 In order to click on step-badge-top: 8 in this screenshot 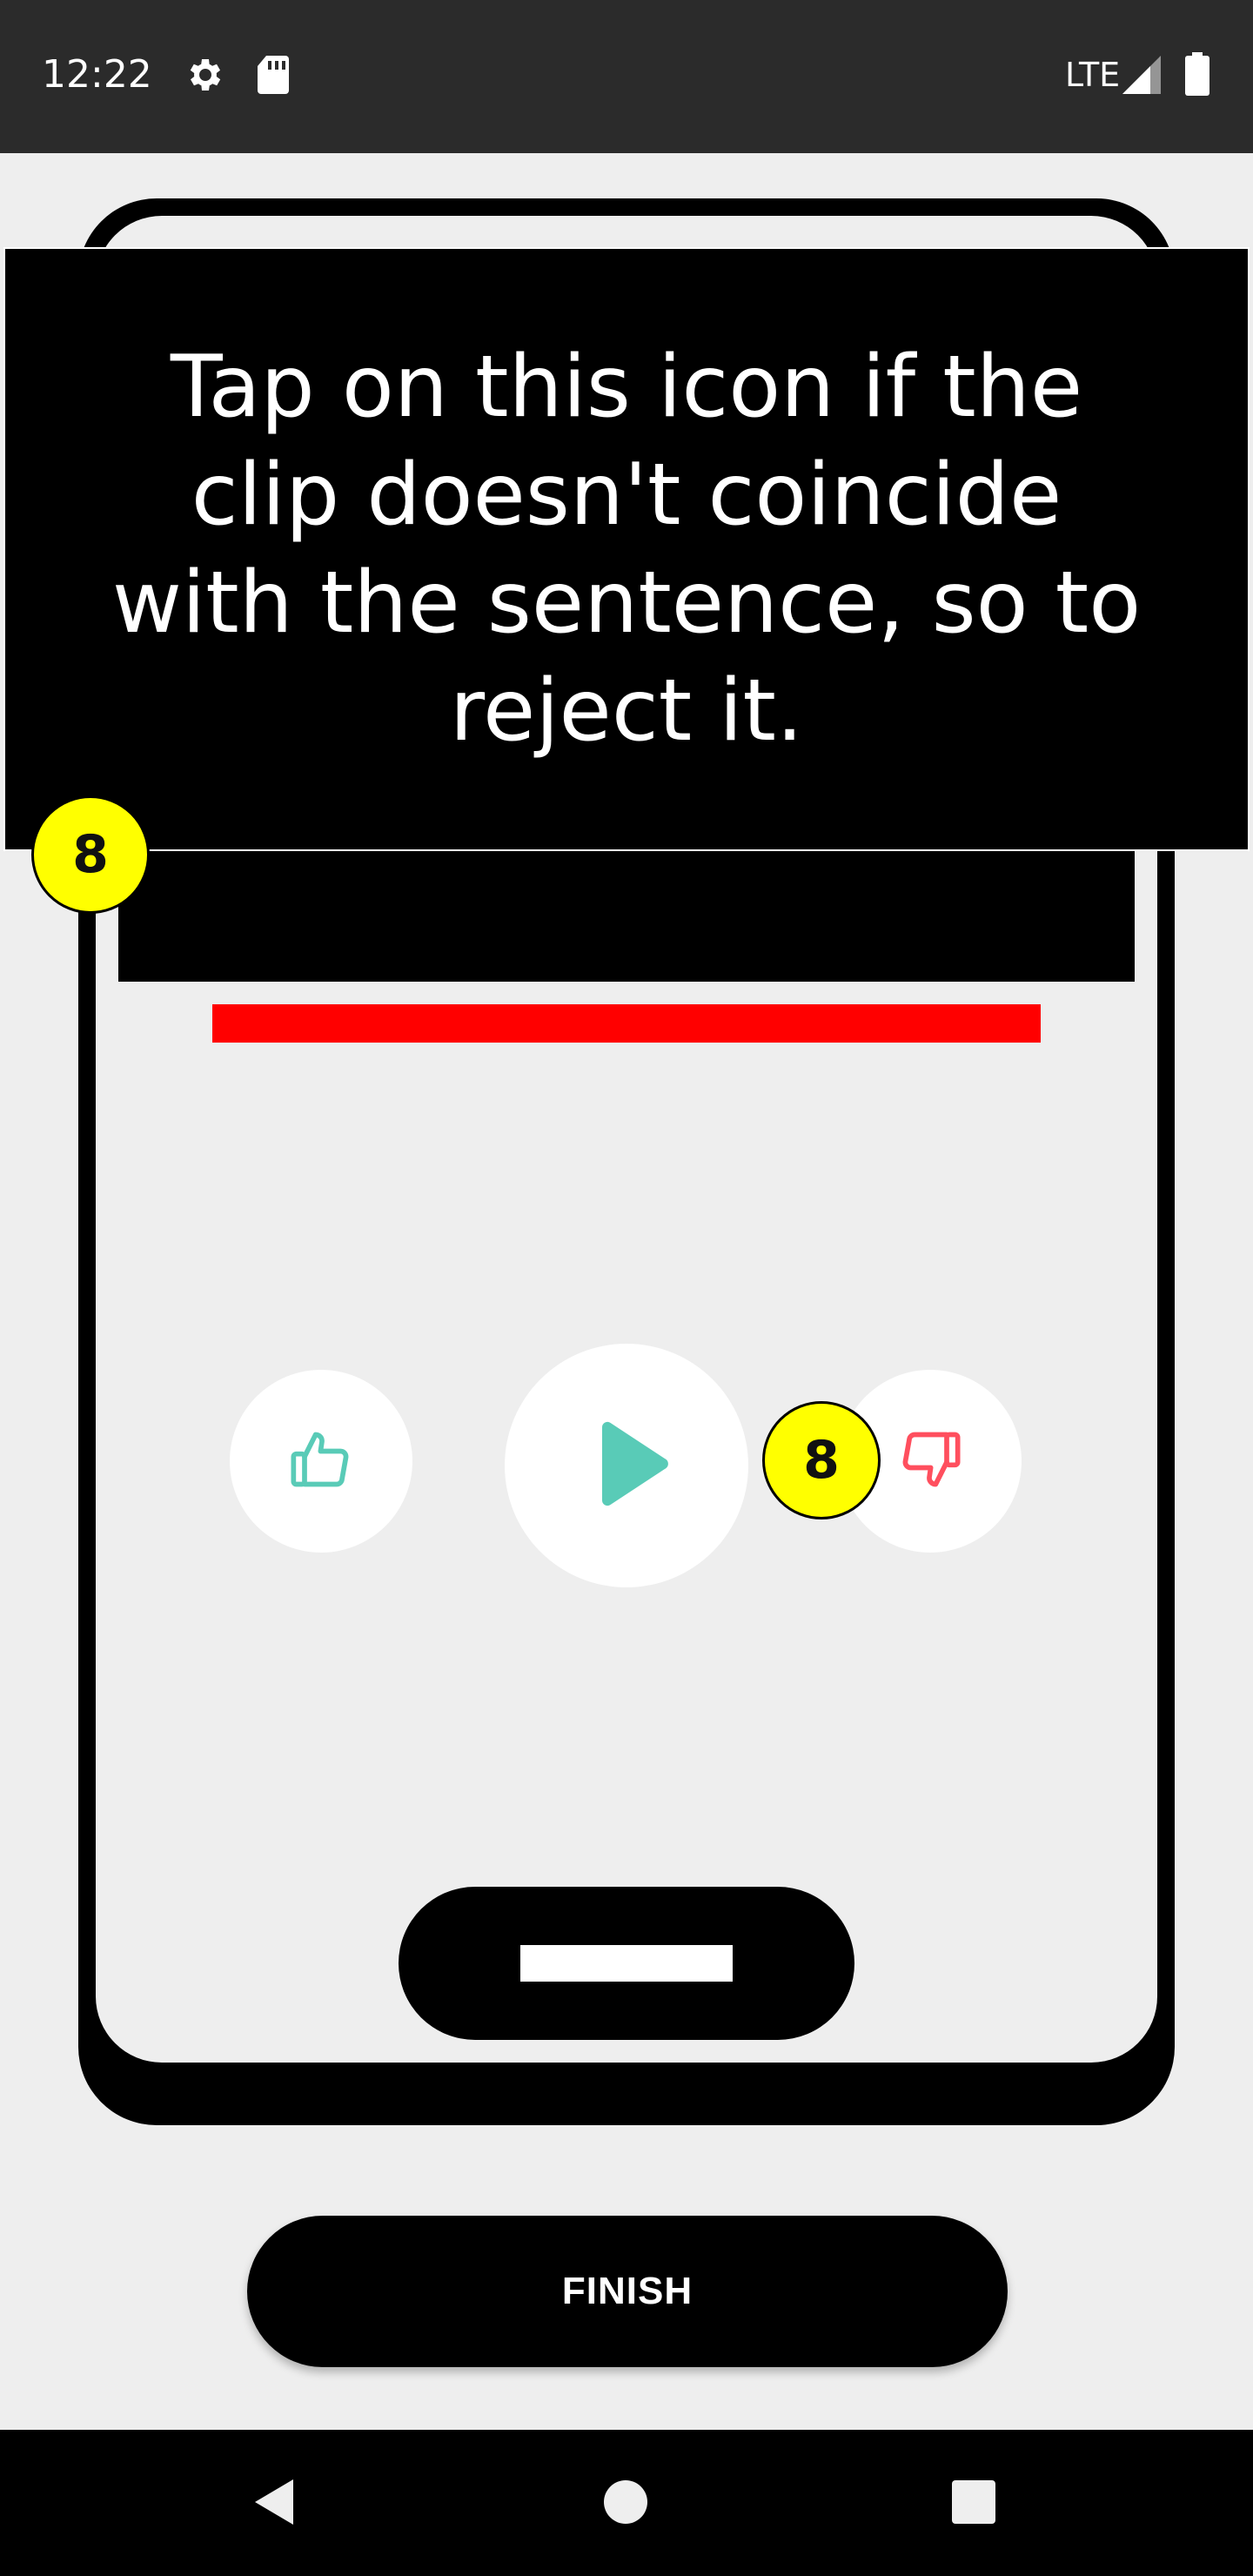, I will do `click(90, 854)`.